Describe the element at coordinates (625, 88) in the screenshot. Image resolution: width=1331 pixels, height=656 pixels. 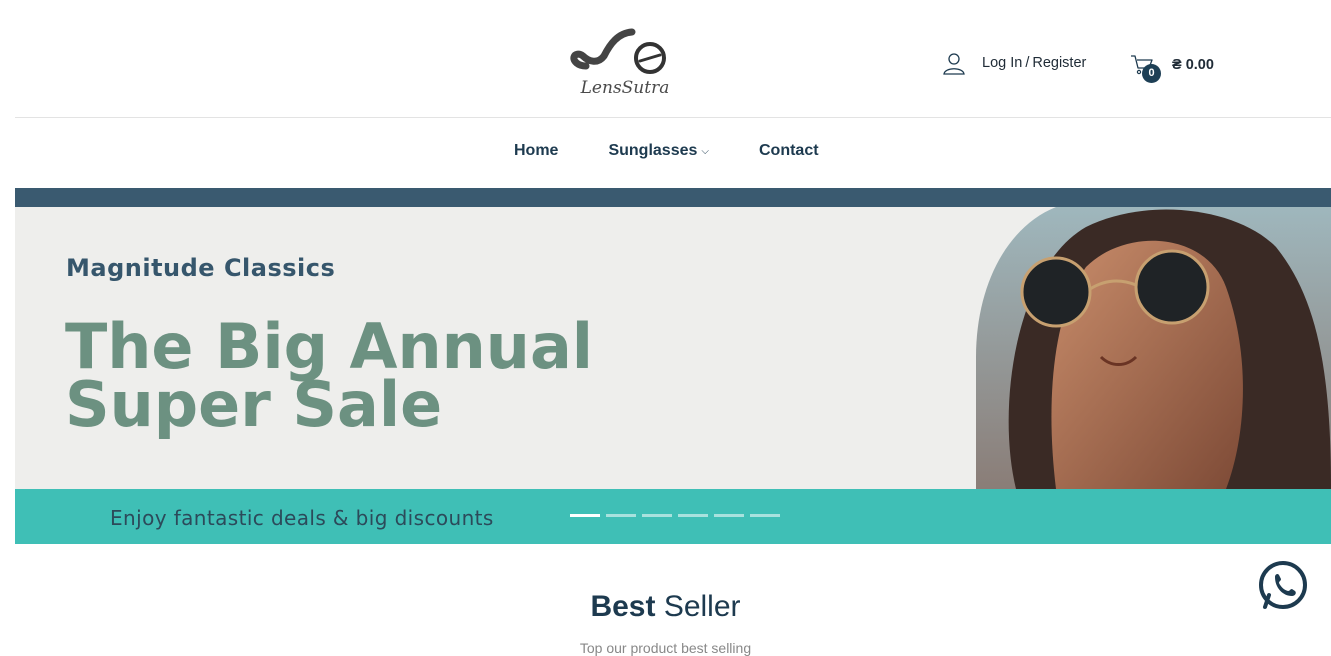
I see `logo-text: LensSutra` at that location.